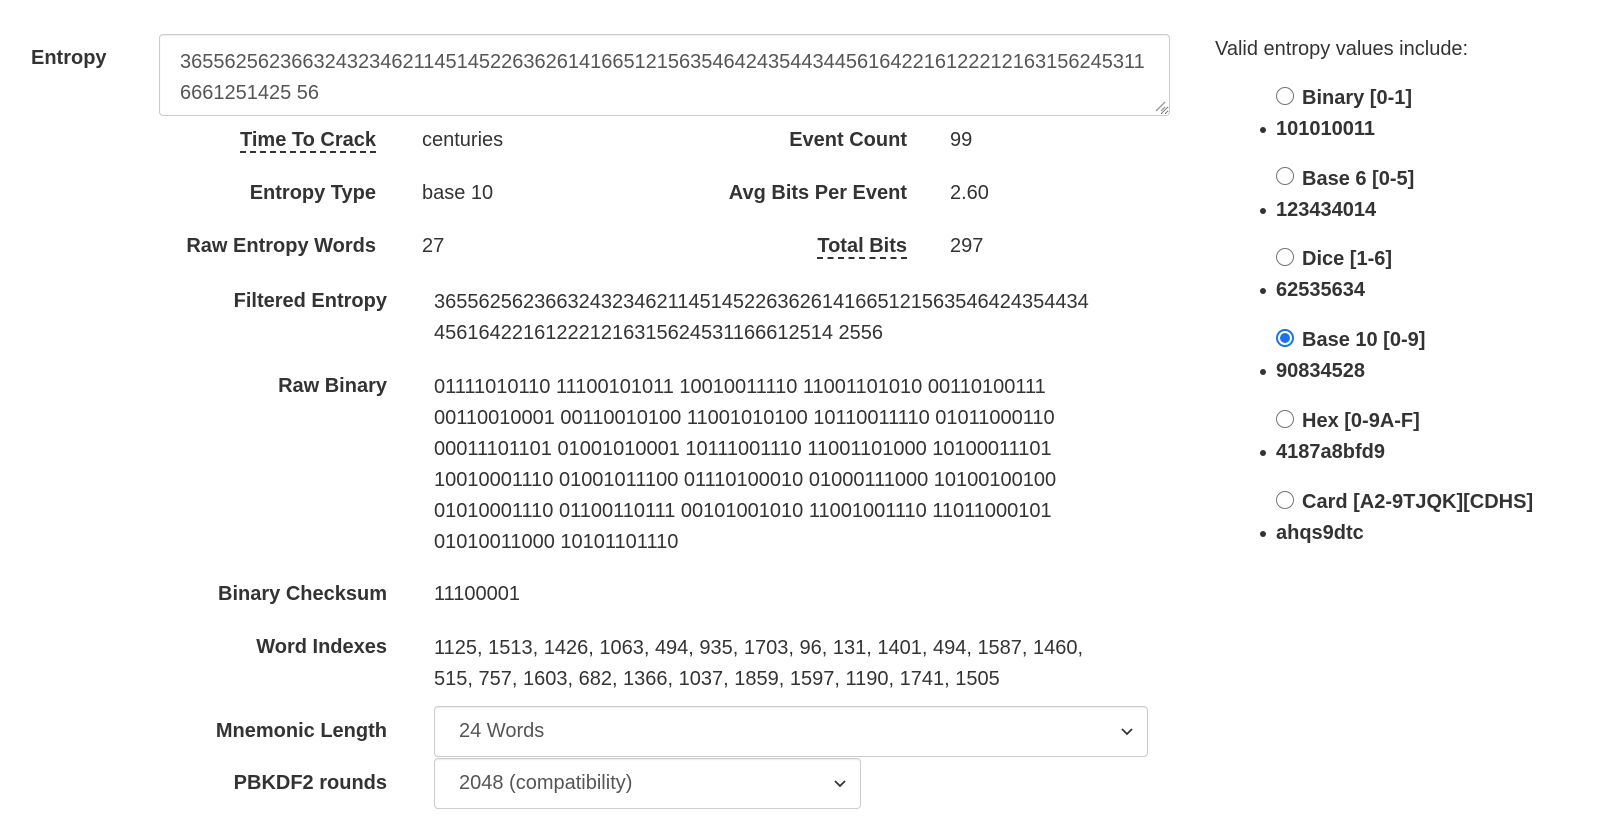 This screenshot has height=824, width=1600. I want to click on pbkdf2-rounds-selected: 2048 (compatibility), so click(546, 783).